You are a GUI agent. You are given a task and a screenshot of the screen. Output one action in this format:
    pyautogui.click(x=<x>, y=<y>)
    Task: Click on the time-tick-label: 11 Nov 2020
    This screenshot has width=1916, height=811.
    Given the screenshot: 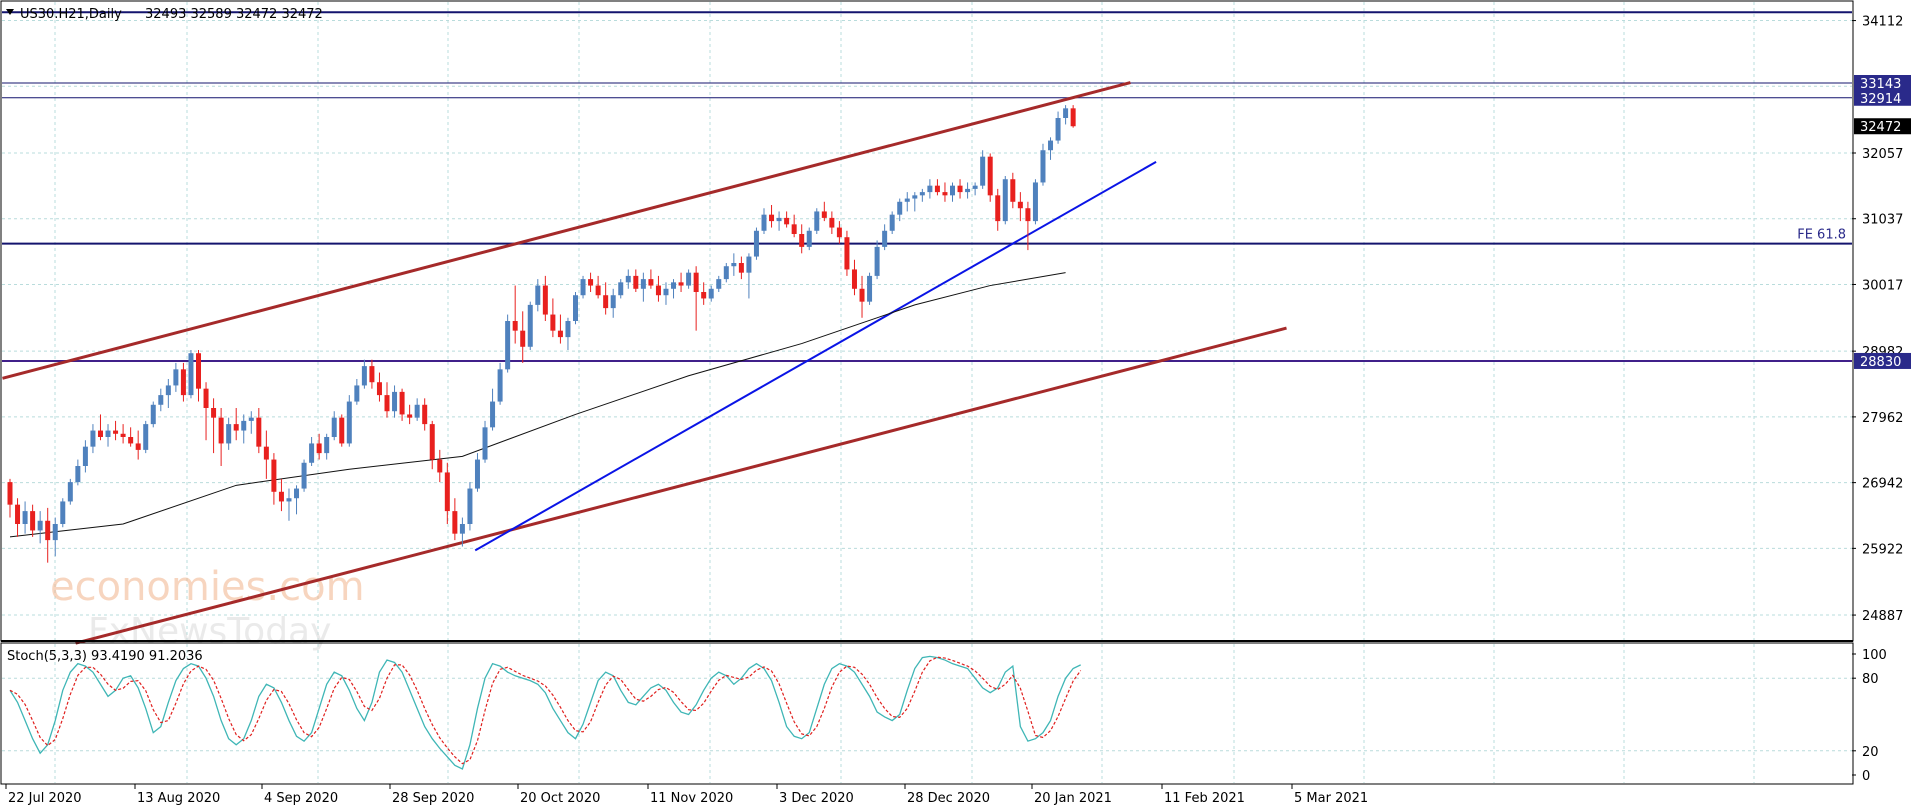 What is the action you would take?
    pyautogui.click(x=691, y=798)
    